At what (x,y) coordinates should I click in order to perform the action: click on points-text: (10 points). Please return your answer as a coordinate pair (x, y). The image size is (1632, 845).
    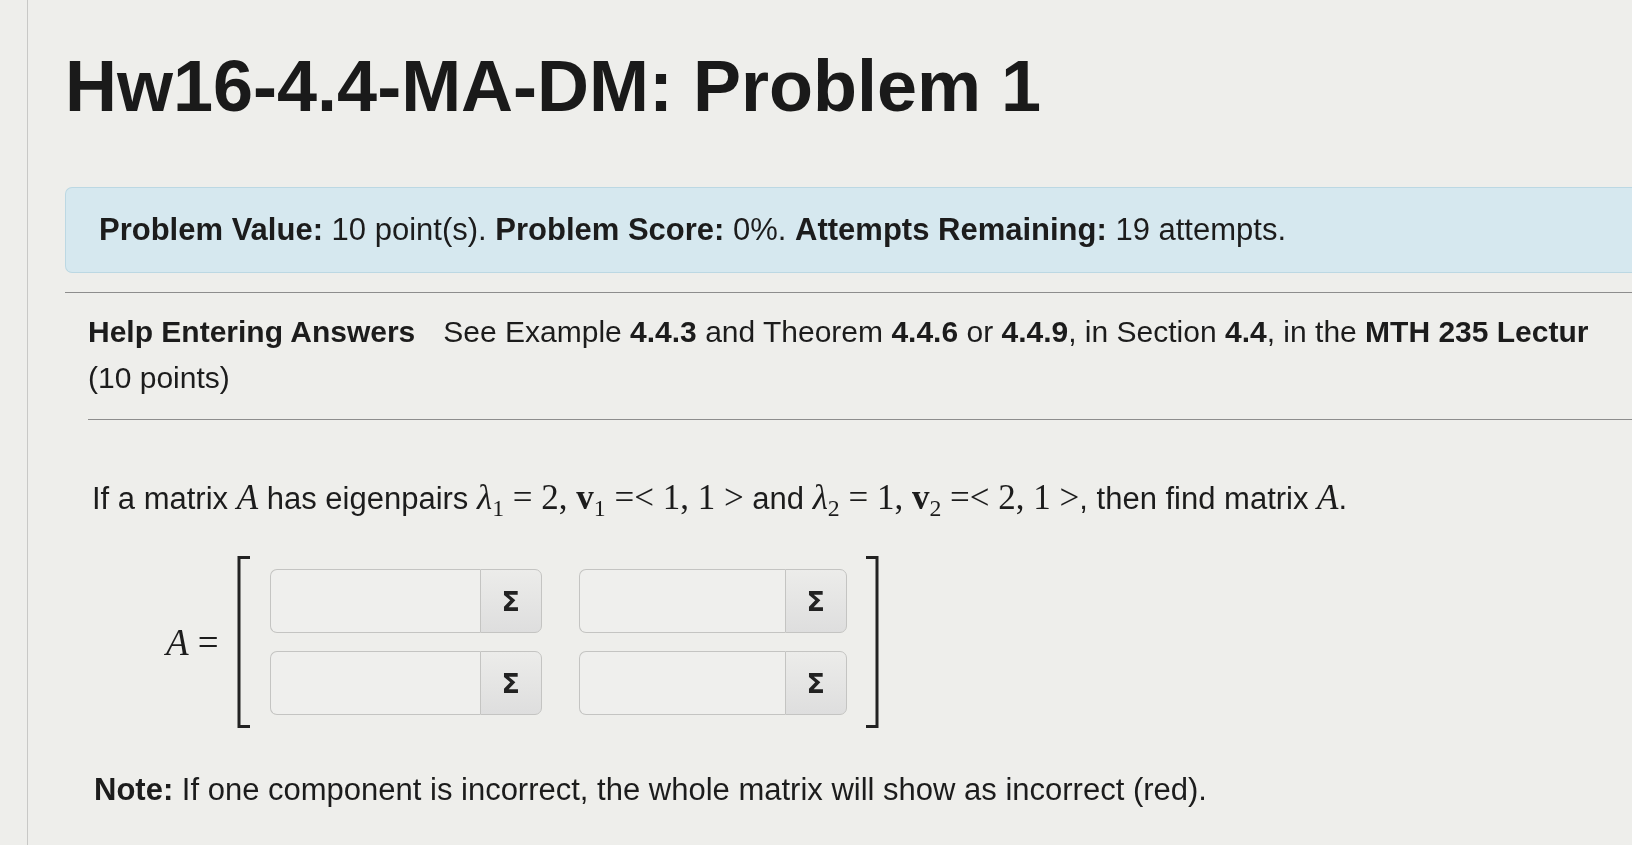
    Looking at the image, I should click on (159, 378).